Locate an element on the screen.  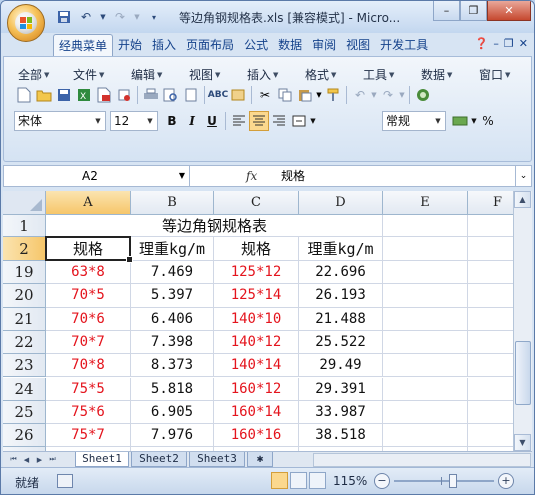
menu-file: 文件 ▼ is located at coordinates (102, 74).